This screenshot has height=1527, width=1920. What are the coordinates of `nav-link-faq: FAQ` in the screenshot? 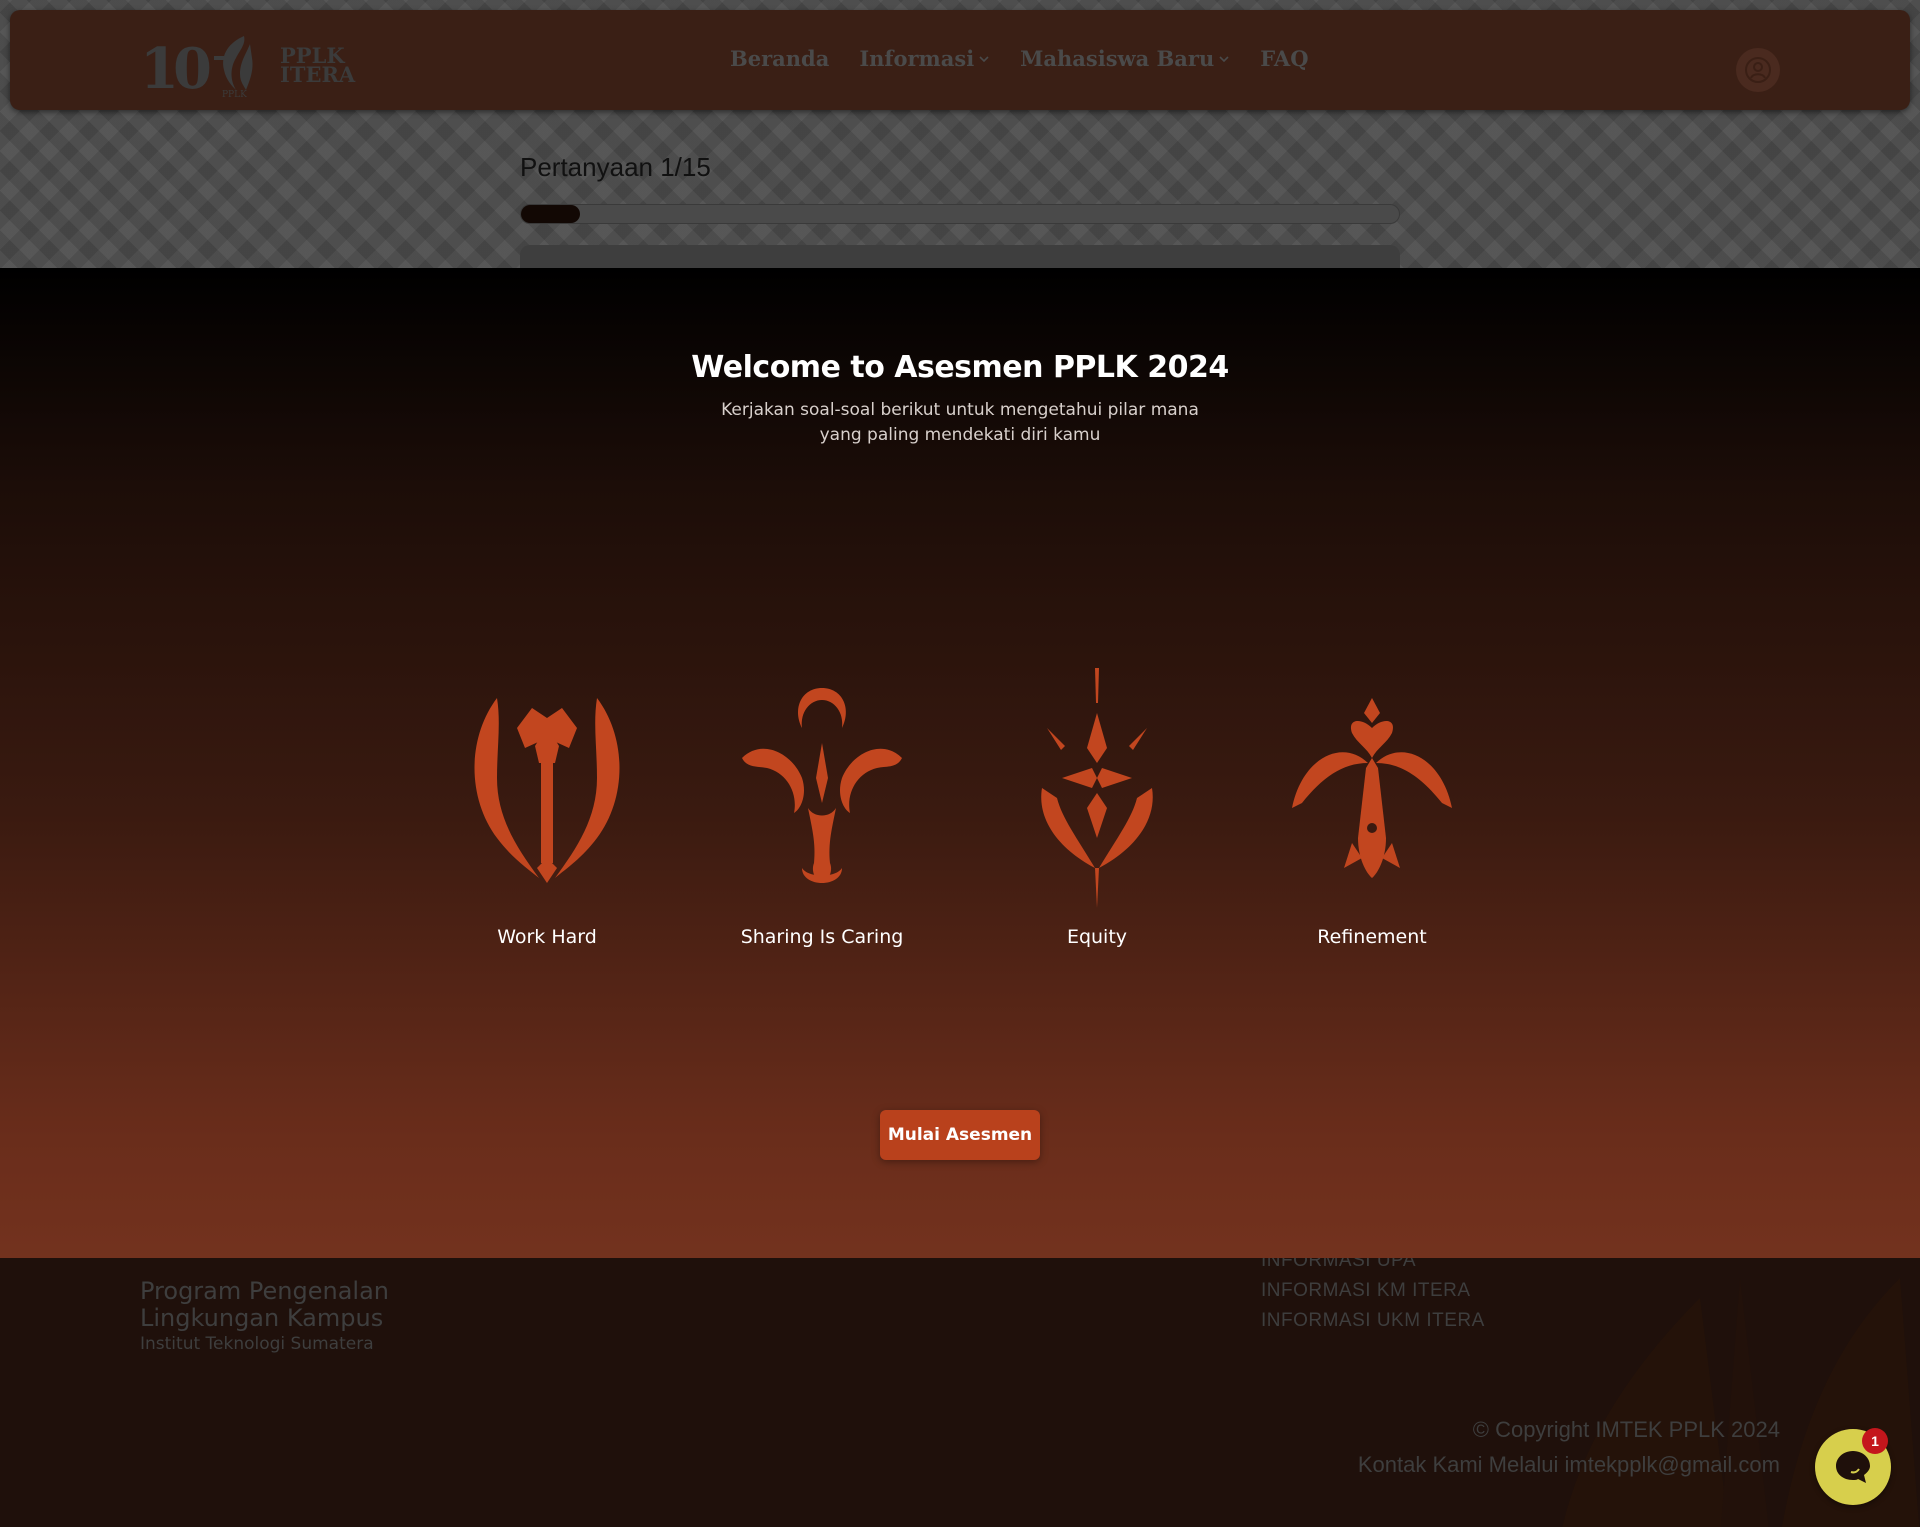 It's located at (1284, 58).